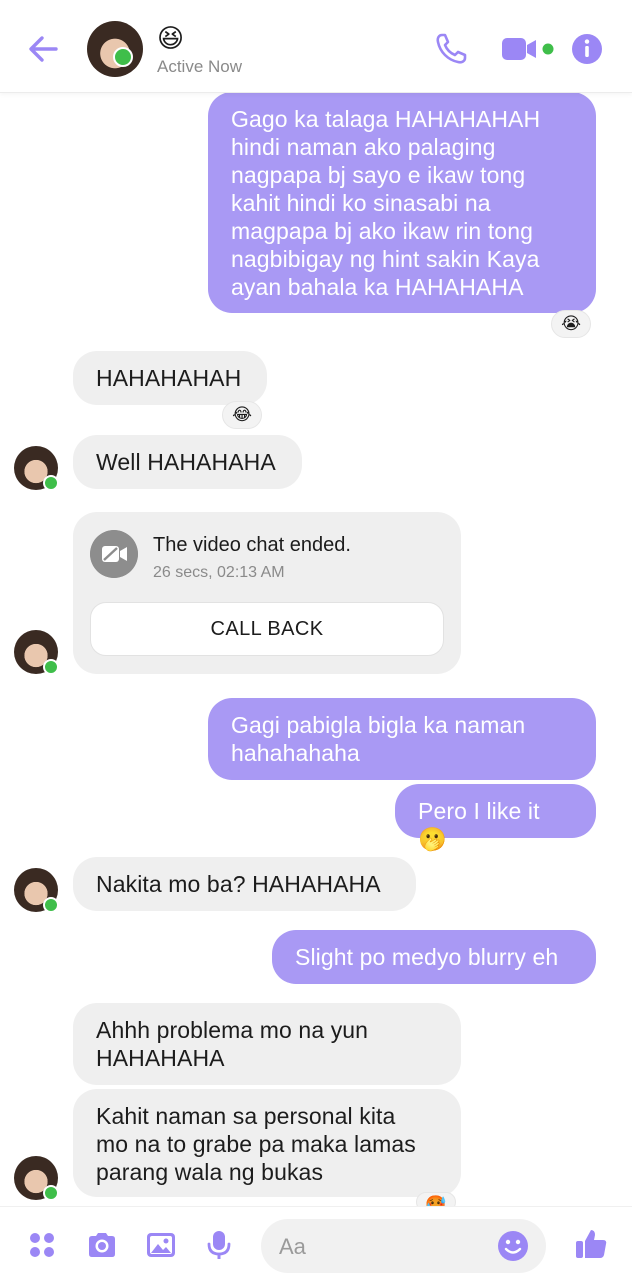  Describe the element at coordinates (571, 324) in the screenshot. I see `message-reaction: 😭` at that location.